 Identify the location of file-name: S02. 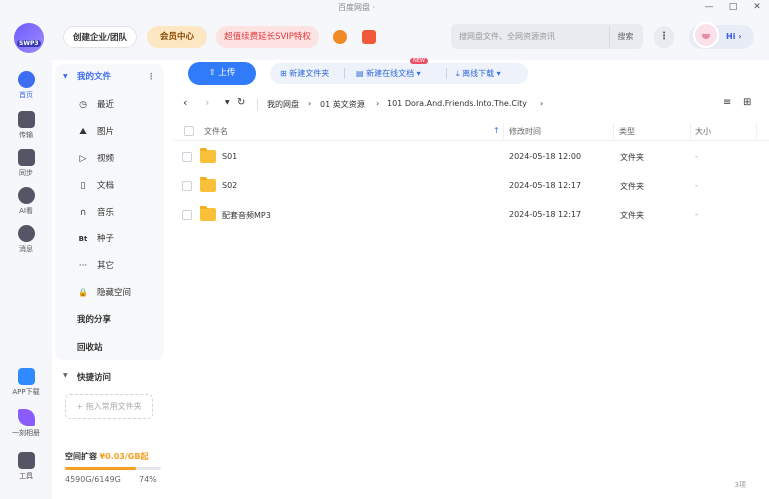
(229, 185).